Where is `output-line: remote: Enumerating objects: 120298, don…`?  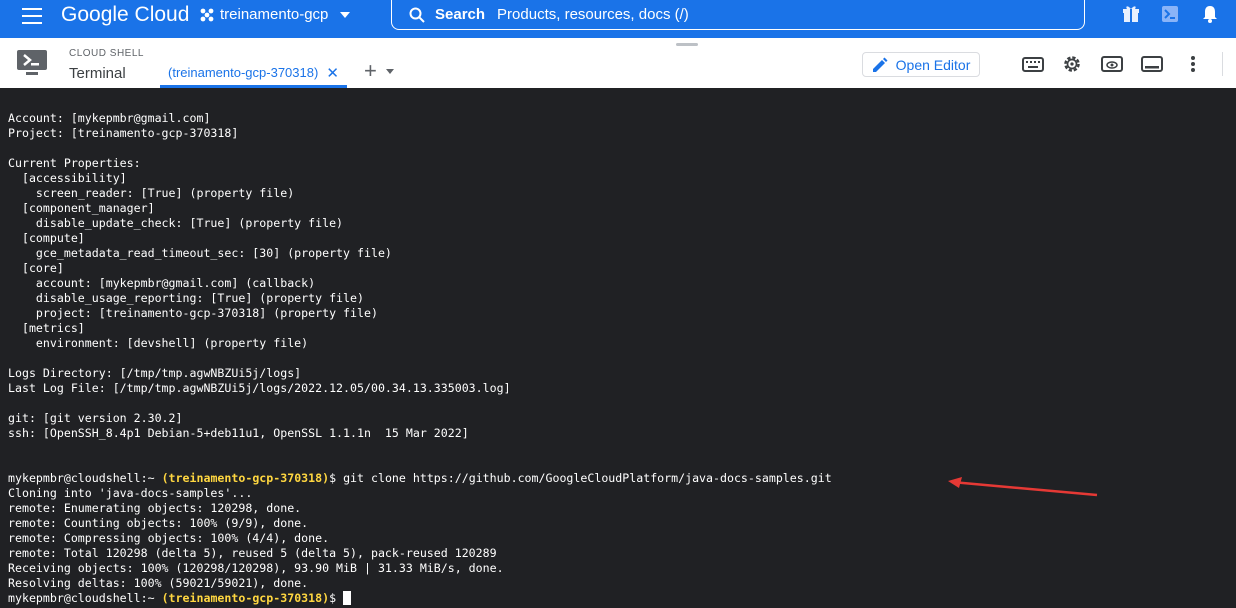 output-line: remote: Enumerating objects: 120298, don… is located at coordinates (155, 508).